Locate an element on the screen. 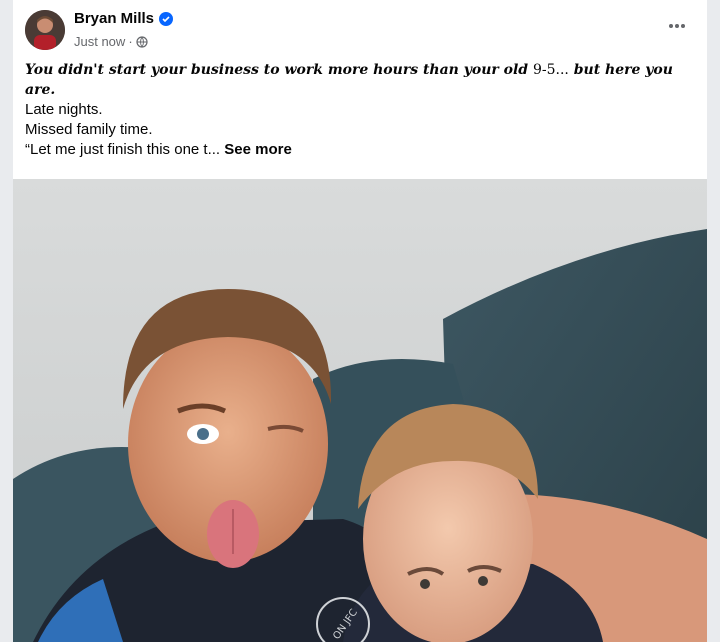  timestamp: Just now is located at coordinates (99, 41).